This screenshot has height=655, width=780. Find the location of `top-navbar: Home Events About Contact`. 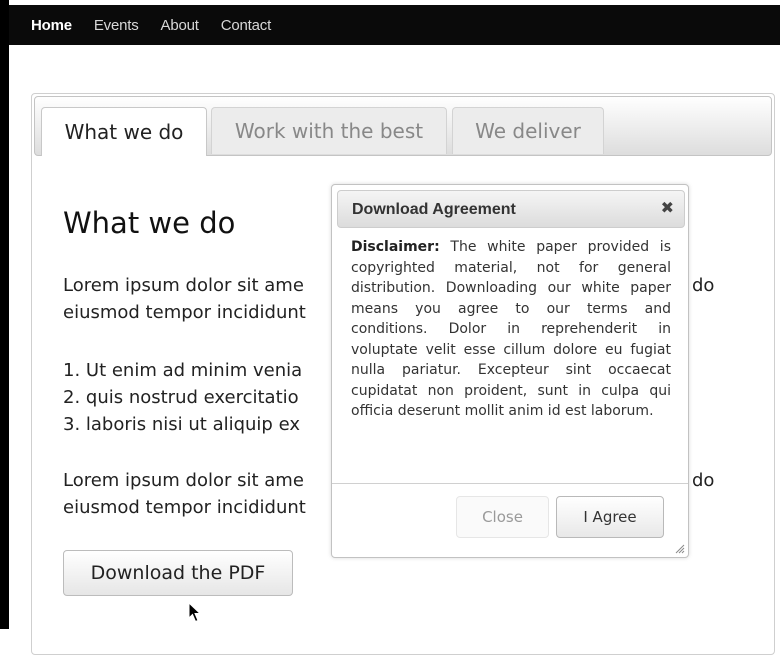

top-navbar: Home Events About Contact is located at coordinates (394, 25).